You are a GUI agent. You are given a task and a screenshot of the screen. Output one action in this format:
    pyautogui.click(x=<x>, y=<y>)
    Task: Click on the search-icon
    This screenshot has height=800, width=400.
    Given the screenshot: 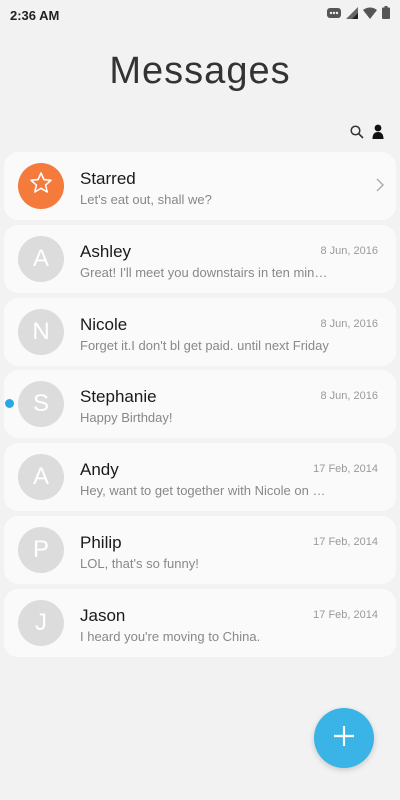 What is the action you would take?
    pyautogui.click(x=357, y=134)
    